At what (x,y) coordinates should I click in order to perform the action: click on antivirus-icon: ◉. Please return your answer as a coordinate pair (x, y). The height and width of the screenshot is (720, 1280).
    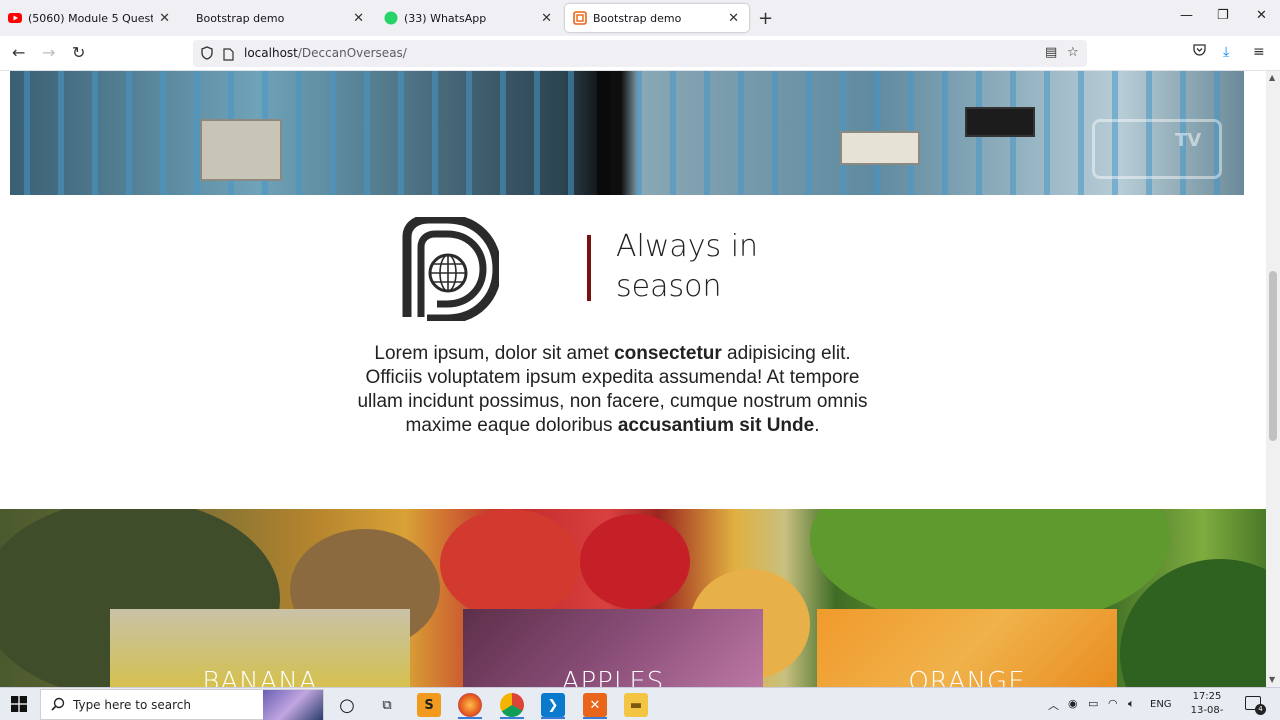
    Looking at the image, I should click on (1073, 703).